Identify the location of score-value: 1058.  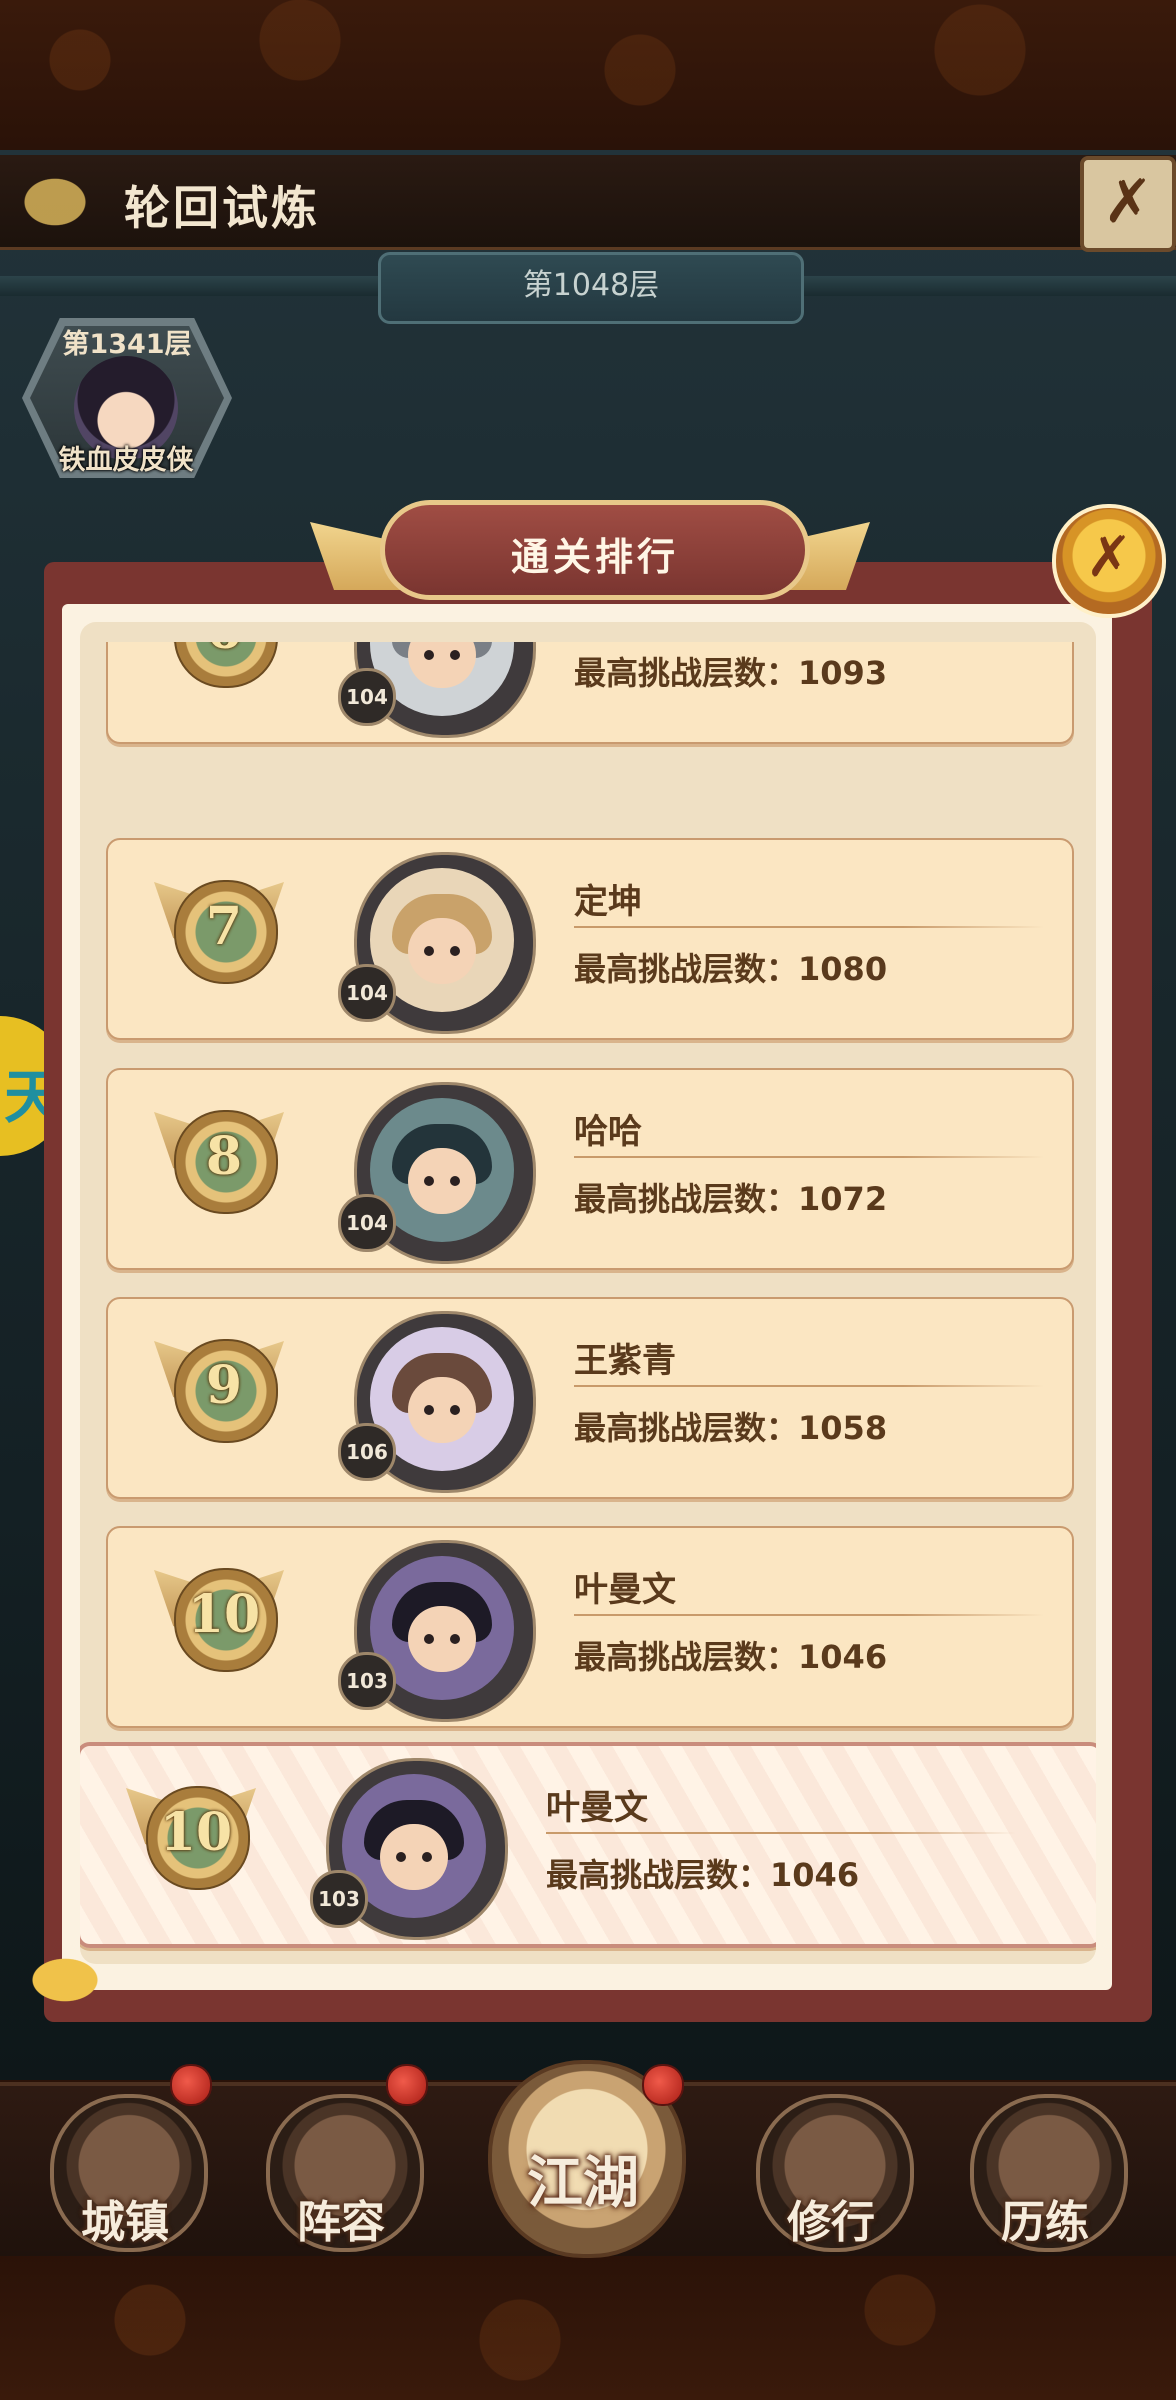
(843, 1428).